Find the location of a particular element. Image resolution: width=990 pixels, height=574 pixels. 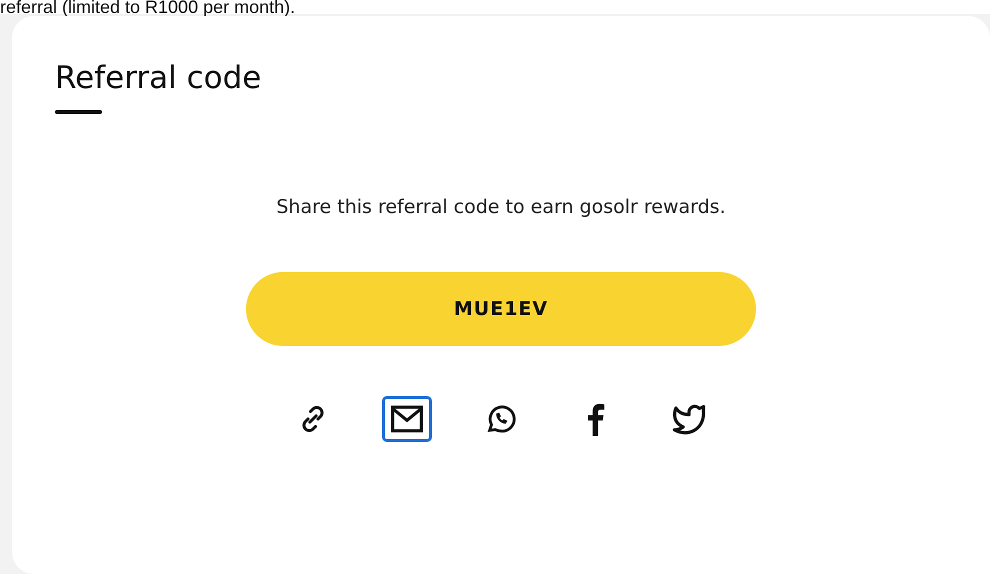

intro-text: referral (limited to R1000 per month). is located at coordinates (495, 7).